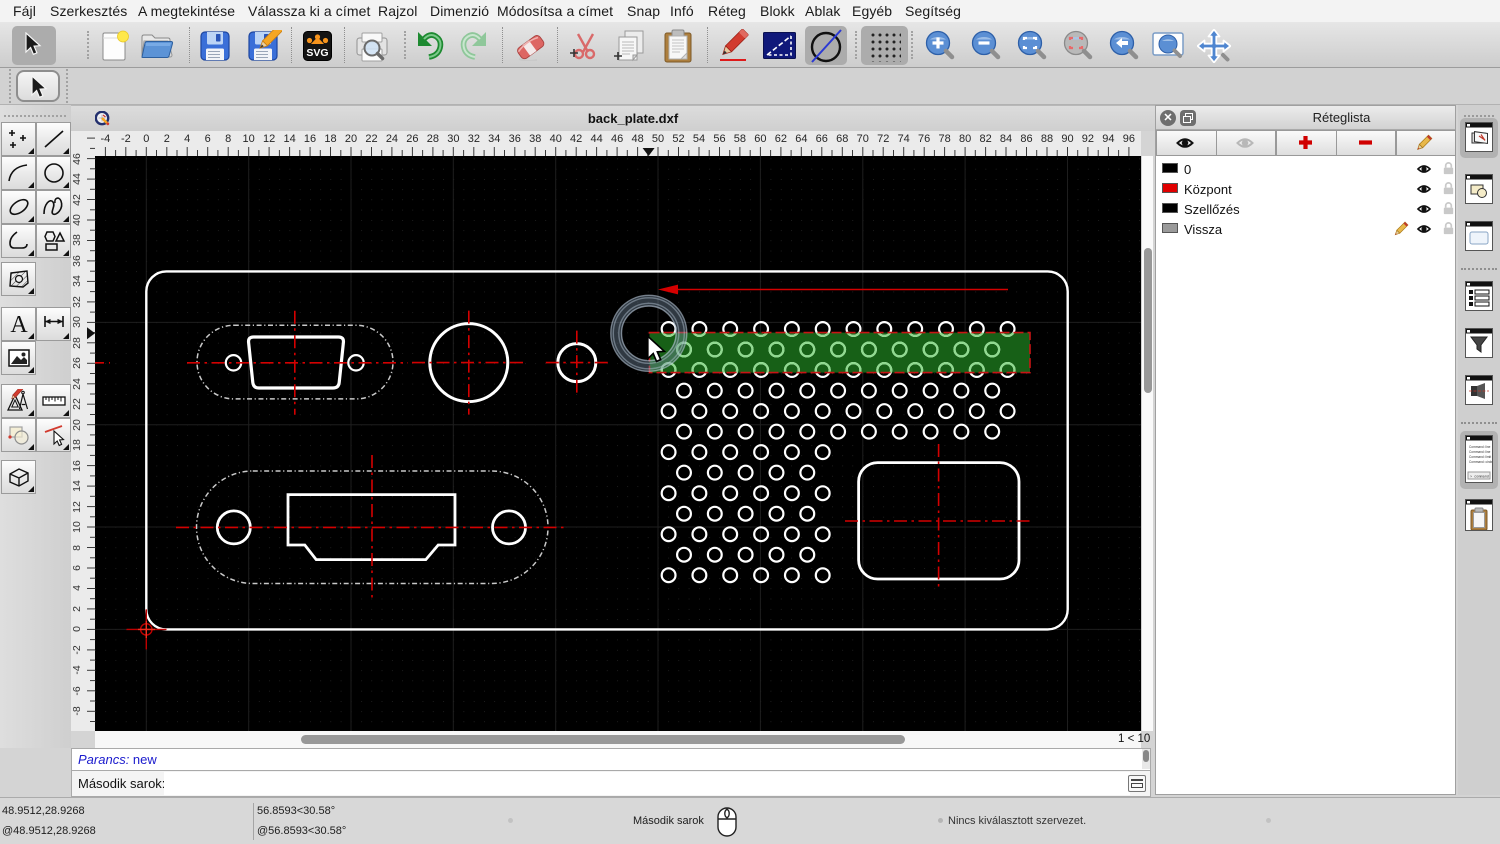 Image resolution: width=1500 pixels, height=844 pixels. Describe the element at coordinates (317, 53) in the screenshot. I see `svg-text: SVG` at that location.